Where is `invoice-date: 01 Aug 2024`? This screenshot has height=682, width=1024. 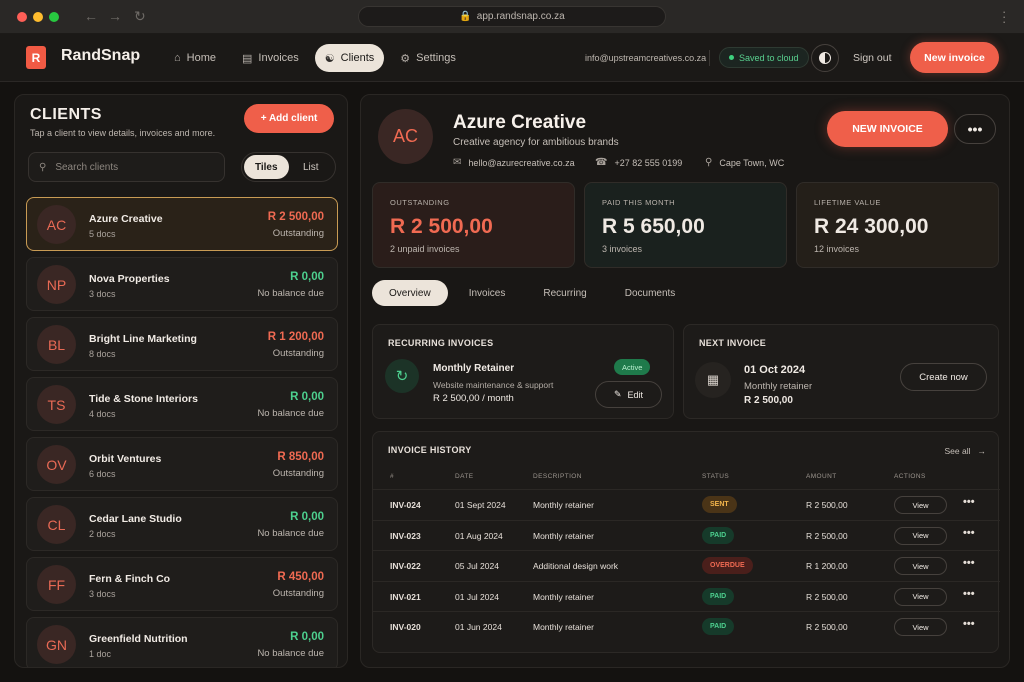
invoice-date: 01 Aug 2024 is located at coordinates (479, 535).